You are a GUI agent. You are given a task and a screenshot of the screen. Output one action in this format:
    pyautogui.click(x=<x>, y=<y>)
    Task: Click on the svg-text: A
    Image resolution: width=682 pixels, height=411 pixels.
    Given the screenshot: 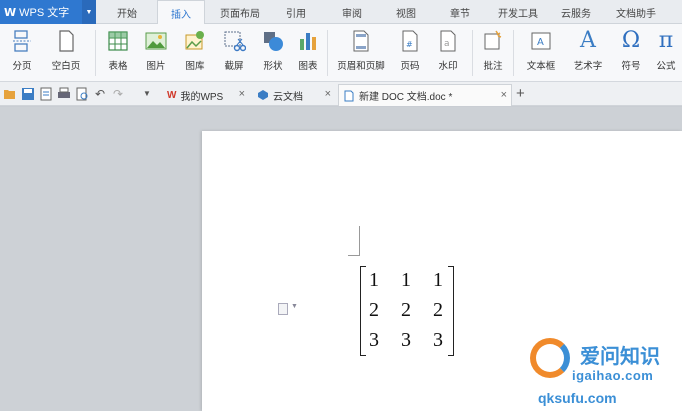 What is the action you would take?
    pyautogui.click(x=540, y=42)
    